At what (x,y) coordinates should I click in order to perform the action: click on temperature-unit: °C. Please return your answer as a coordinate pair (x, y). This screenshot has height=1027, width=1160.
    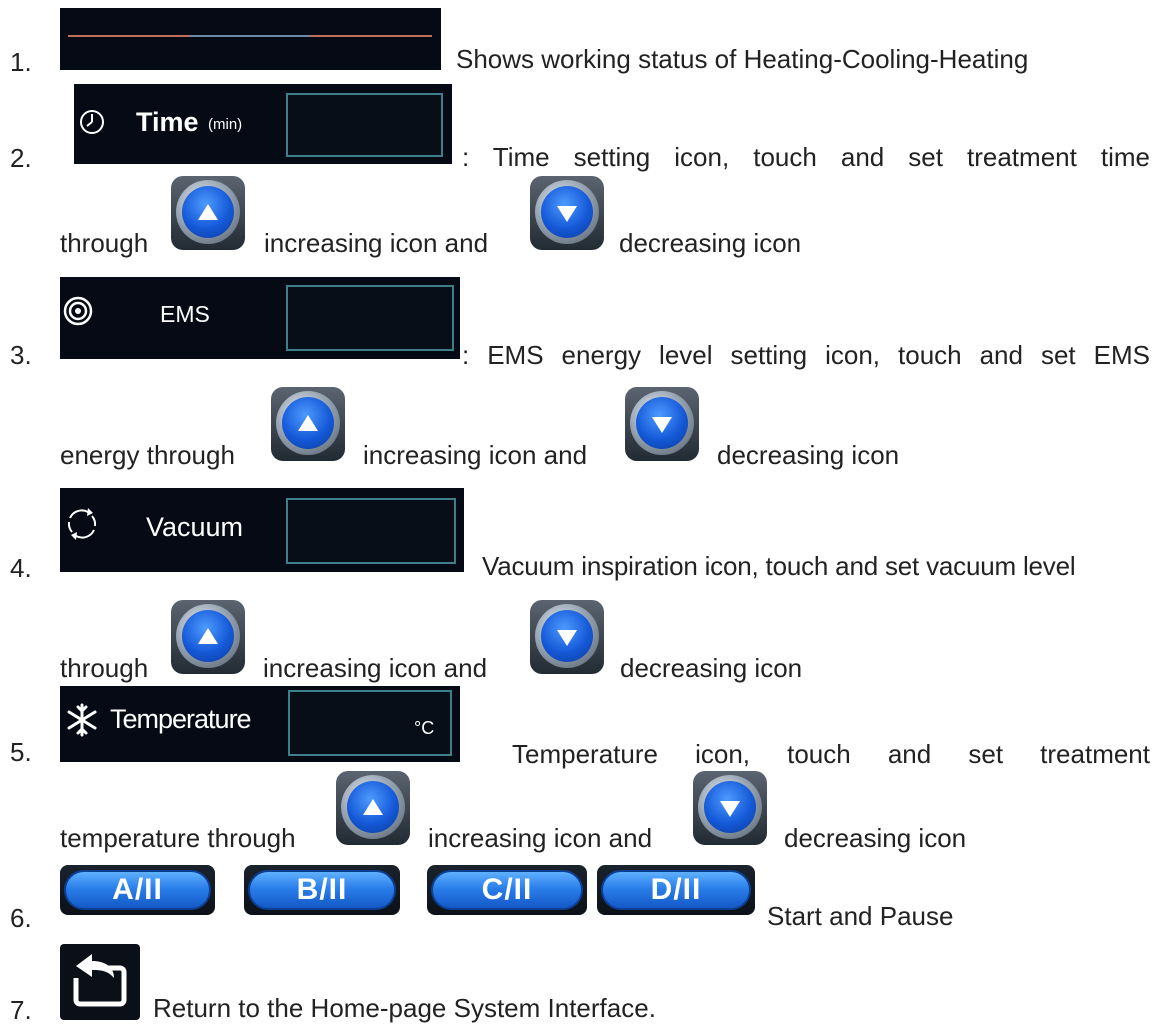
    Looking at the image, I should click on (424, 728).